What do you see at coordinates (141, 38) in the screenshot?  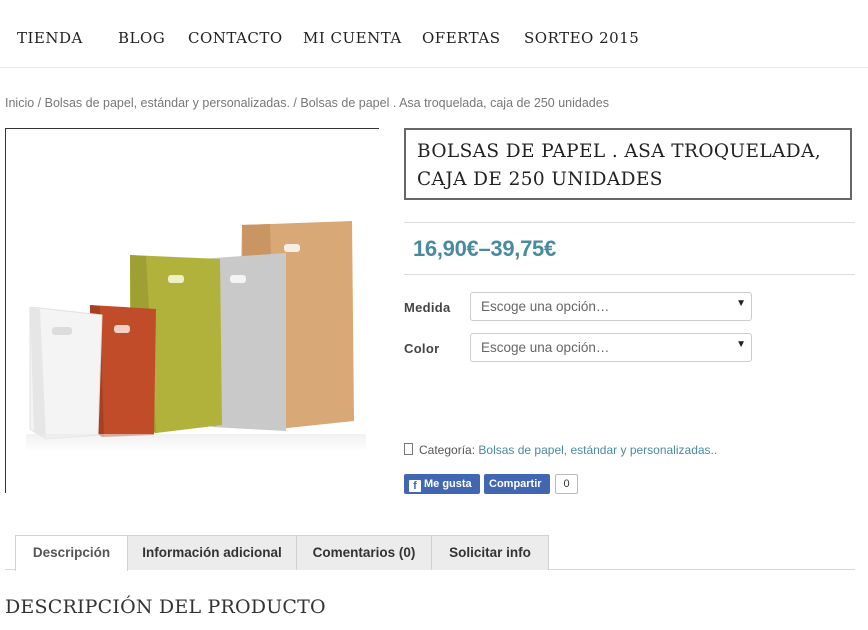 I see `nav-blog: BLOG` at bounding box center [141, 38].